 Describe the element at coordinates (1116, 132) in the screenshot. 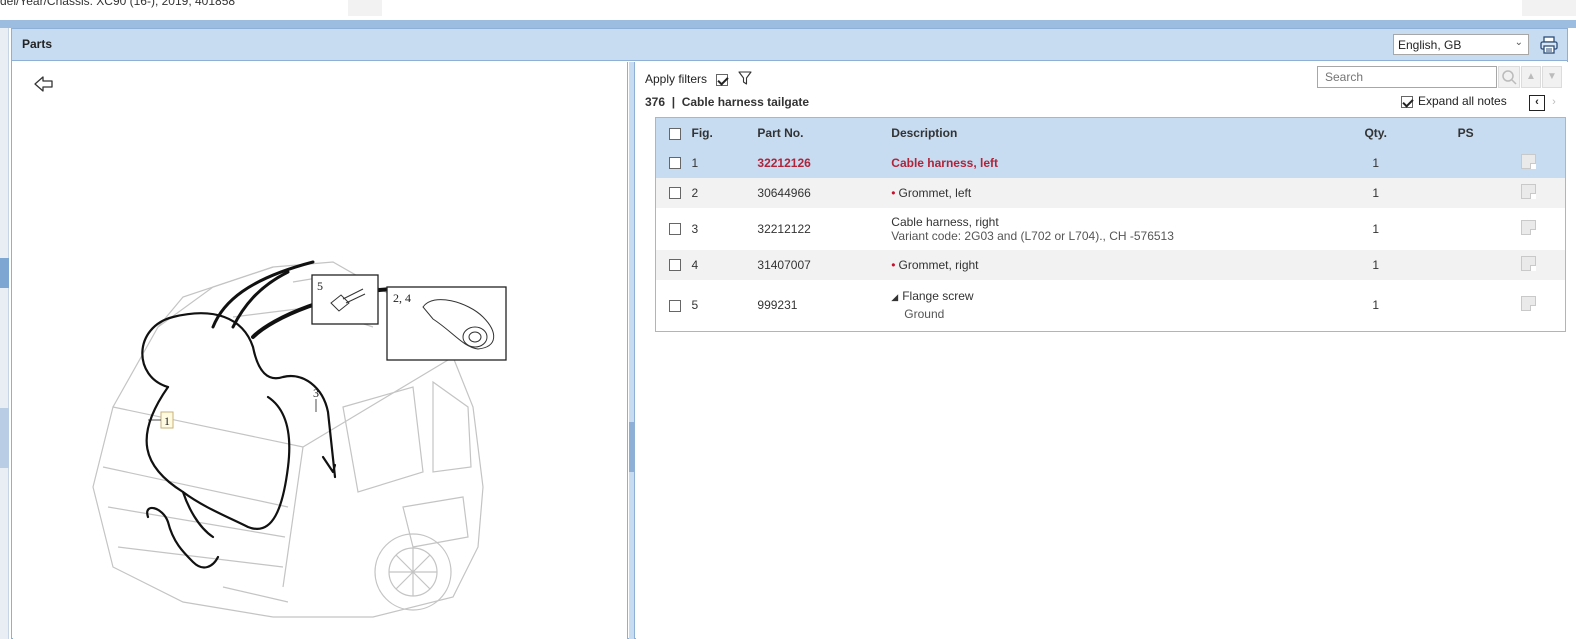

I see `description-header: Description` at that location.